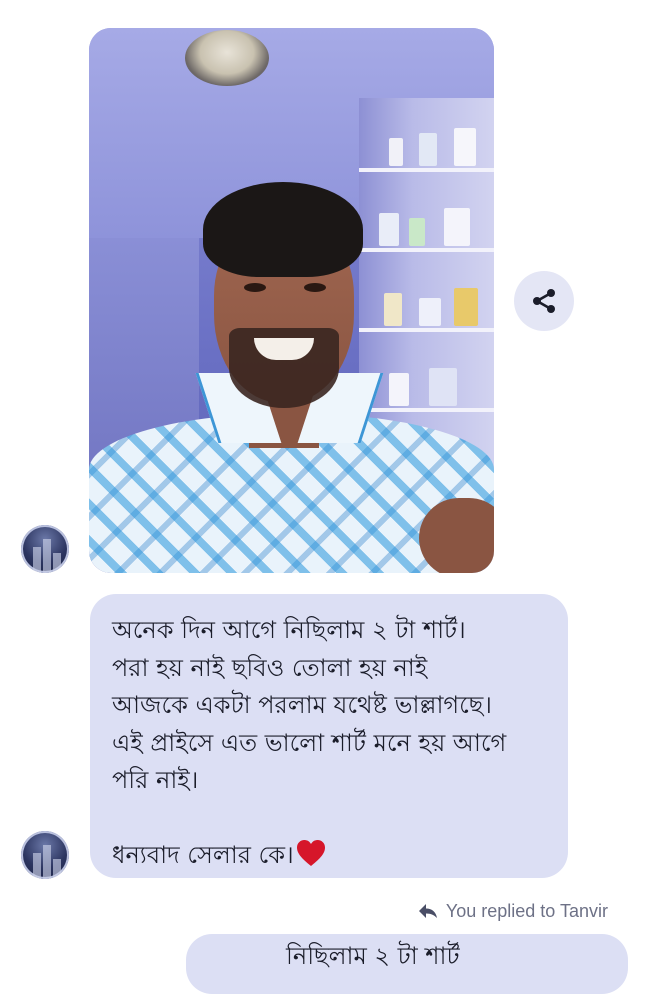 The width and height of the screenshot is (670, 994). I want to click on share-button, so click(544, 301).